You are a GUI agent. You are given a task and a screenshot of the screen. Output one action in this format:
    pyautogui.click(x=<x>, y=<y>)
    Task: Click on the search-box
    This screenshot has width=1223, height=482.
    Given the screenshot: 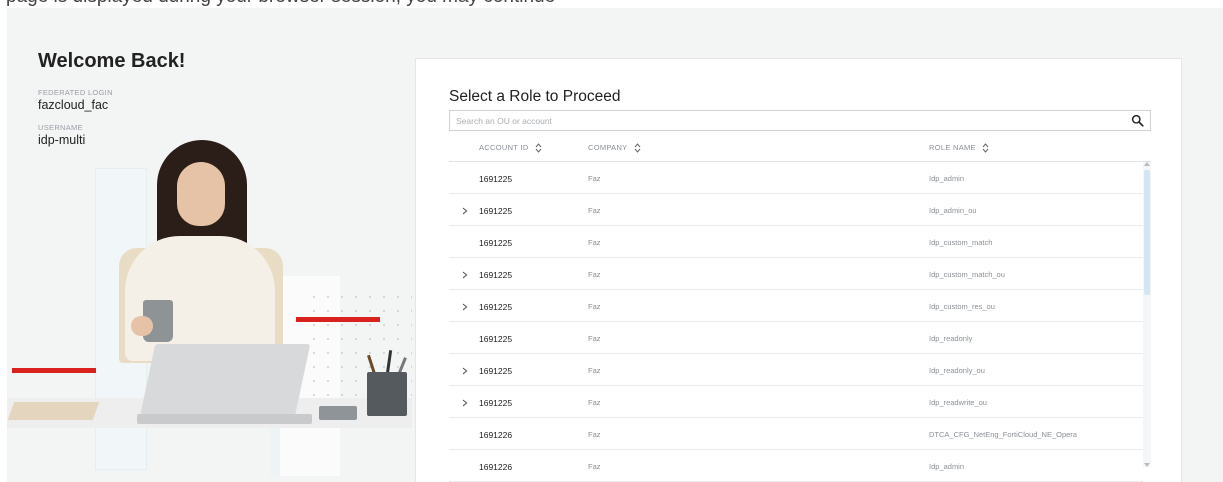 What is the action you would take?
    pyautogui.click(x=800, y=120)
    